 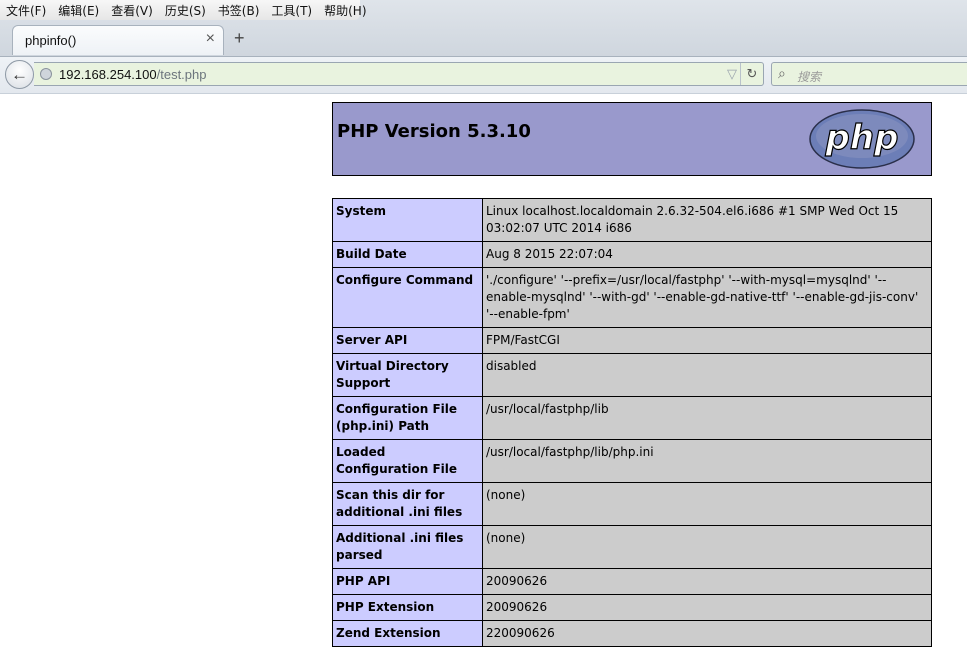 I want to click on table-row: Build Date Aug 8 2015 22:07:04, so click(x=632, y=254).